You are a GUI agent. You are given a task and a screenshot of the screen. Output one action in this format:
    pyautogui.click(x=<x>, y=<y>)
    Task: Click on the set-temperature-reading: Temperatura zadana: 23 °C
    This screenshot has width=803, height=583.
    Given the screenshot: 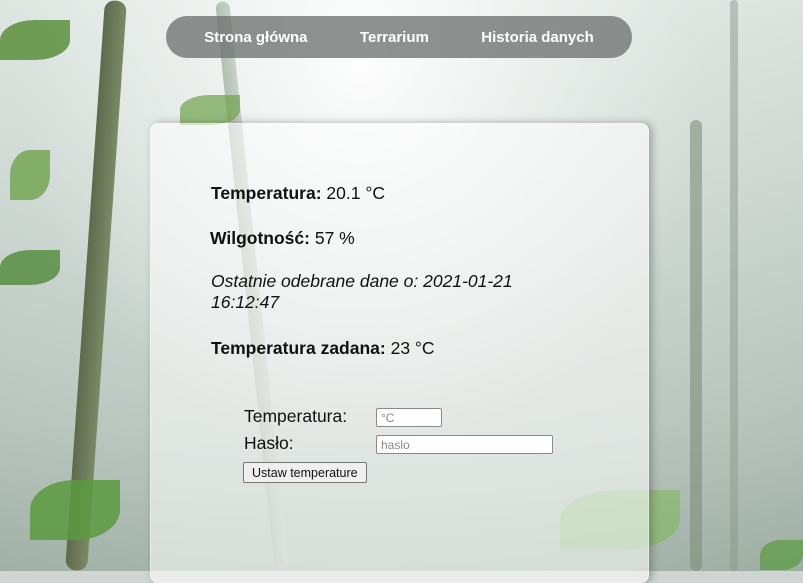 What is the action you would take?
    pyautogui.click(x=323, y=348)
    